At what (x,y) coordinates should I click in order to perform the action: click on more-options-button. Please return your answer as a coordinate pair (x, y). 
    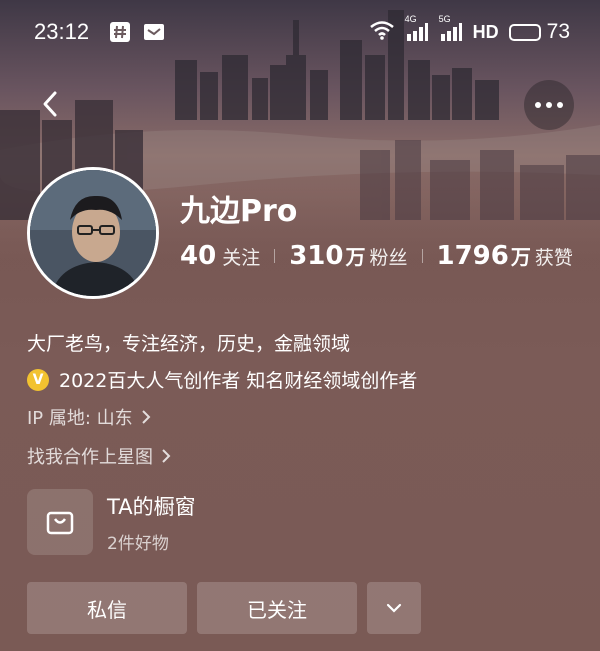
    Looking at the image, I should click on (549, 105).